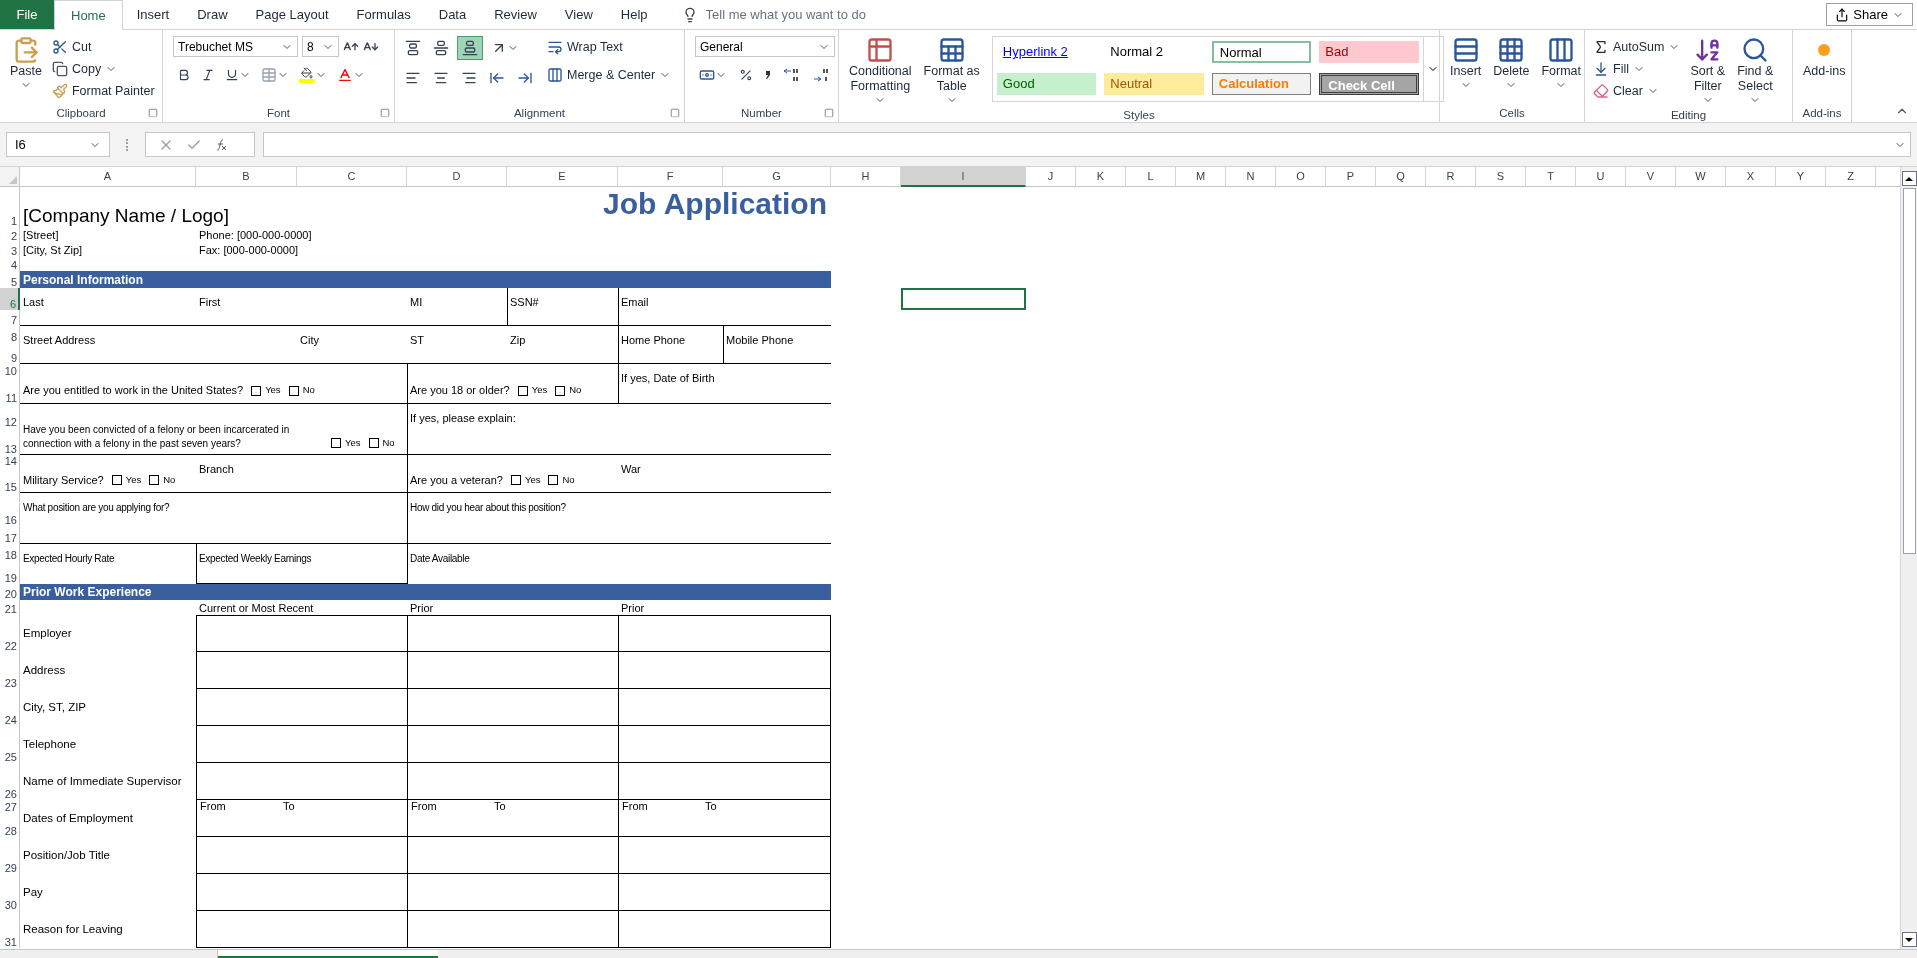 This screenshot has width=1917, height=958. What do you see at coordinates (10, 299) in the screenshot?
I see `row-header: 6` at bounding box center [10, 299].